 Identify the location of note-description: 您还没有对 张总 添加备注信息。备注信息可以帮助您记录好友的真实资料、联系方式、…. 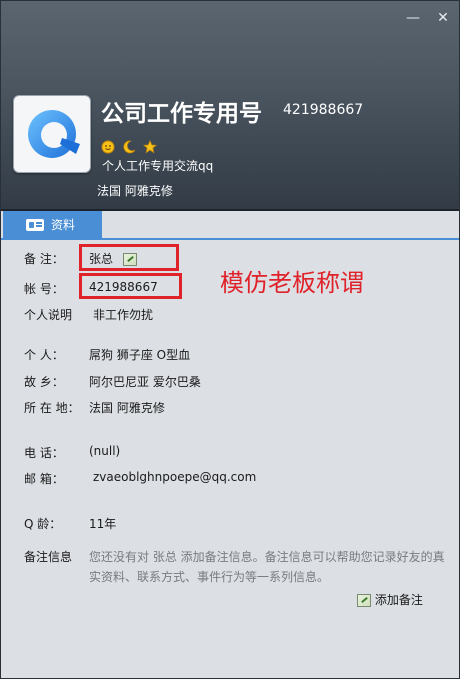
(267, 567).